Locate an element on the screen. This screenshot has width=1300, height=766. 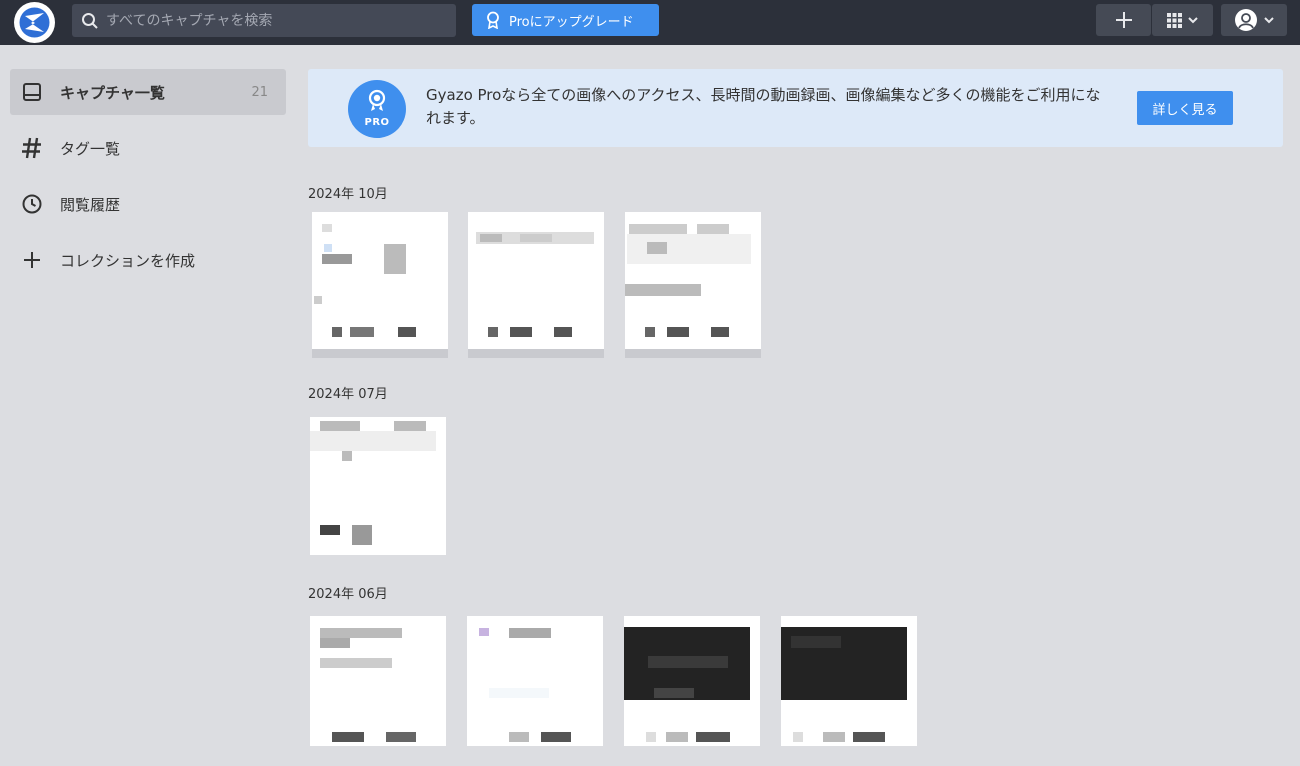
clock-icon is located at coordinates (32, 204).